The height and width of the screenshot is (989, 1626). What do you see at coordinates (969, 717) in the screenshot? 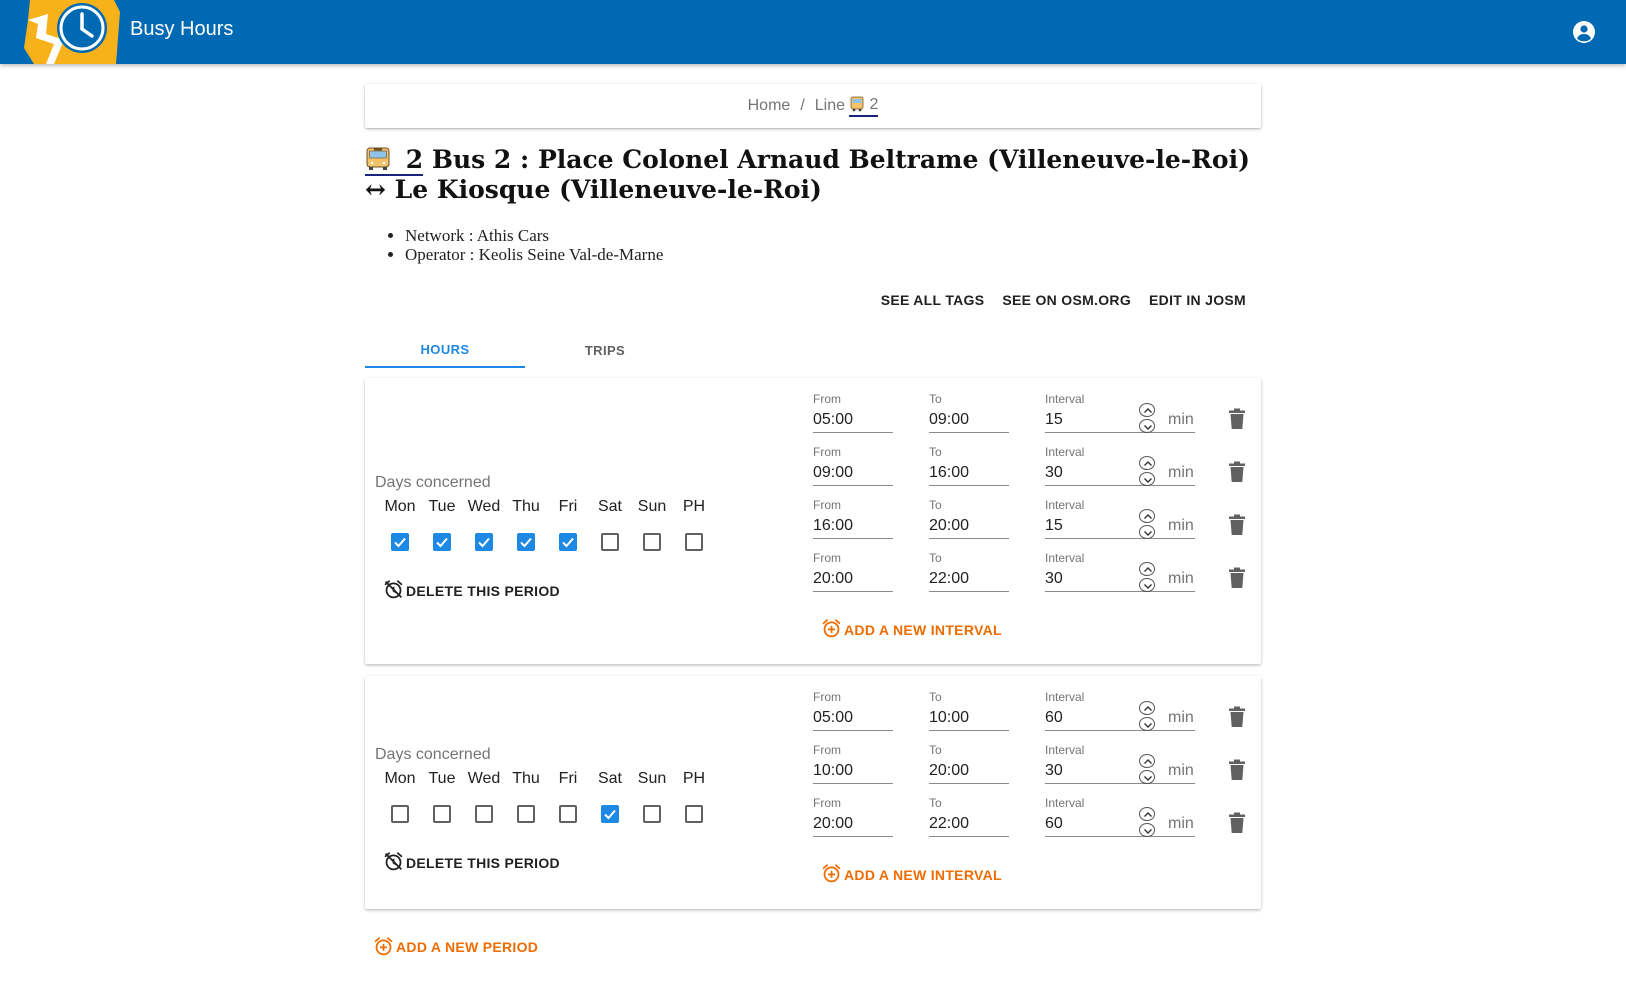
I see `to-input: 10:00` at bounding box center [969, 717].